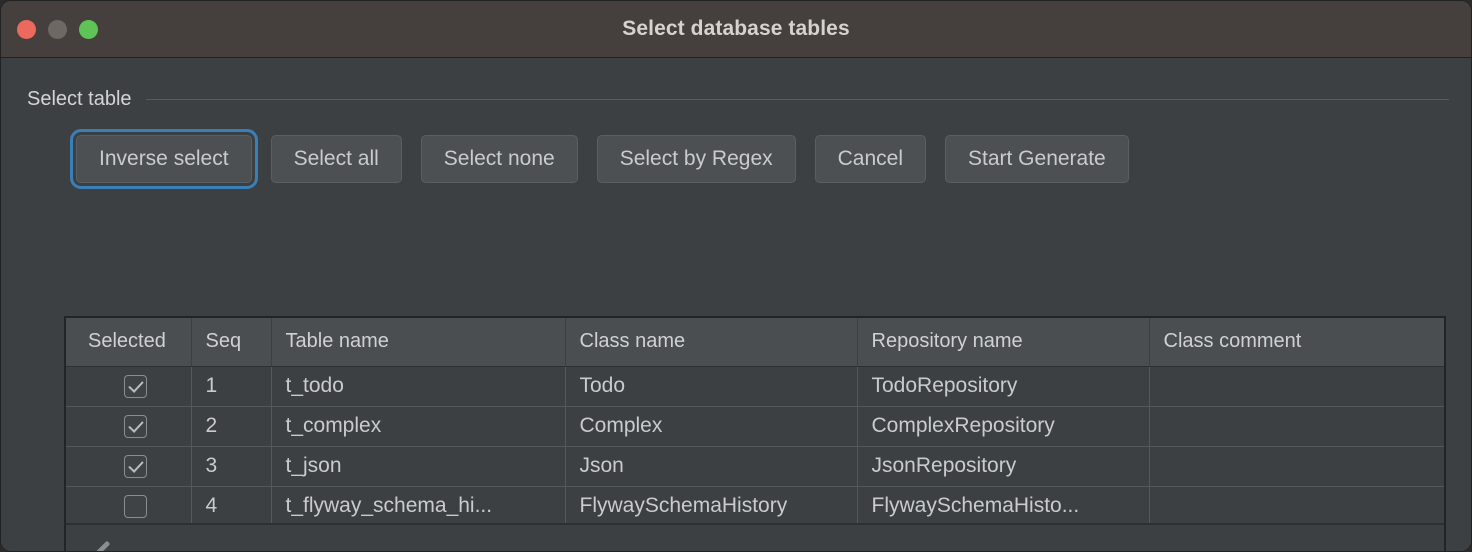 This screenshot has width=1472, height=552. Describe the element at coordinates (231, 342) in the screenshot. I see `column-header-seq: Seq` at that location.